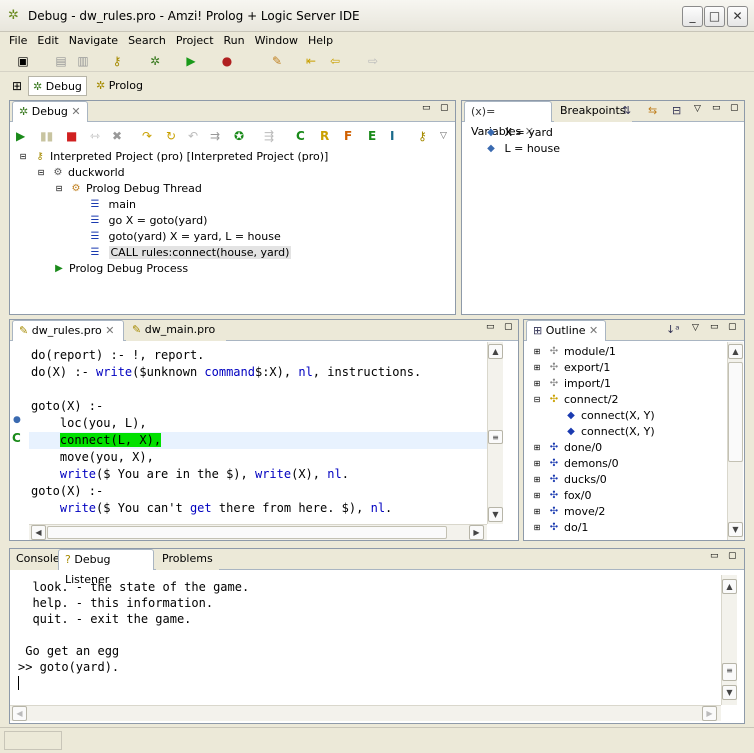 This screenshot has width=754, height=753. What do you see at coordinates (495, 433) in the screenshot?
I see `editor-vertical-scrollbar: ▲ ≡ ▼` at bounding box center [495, 433].